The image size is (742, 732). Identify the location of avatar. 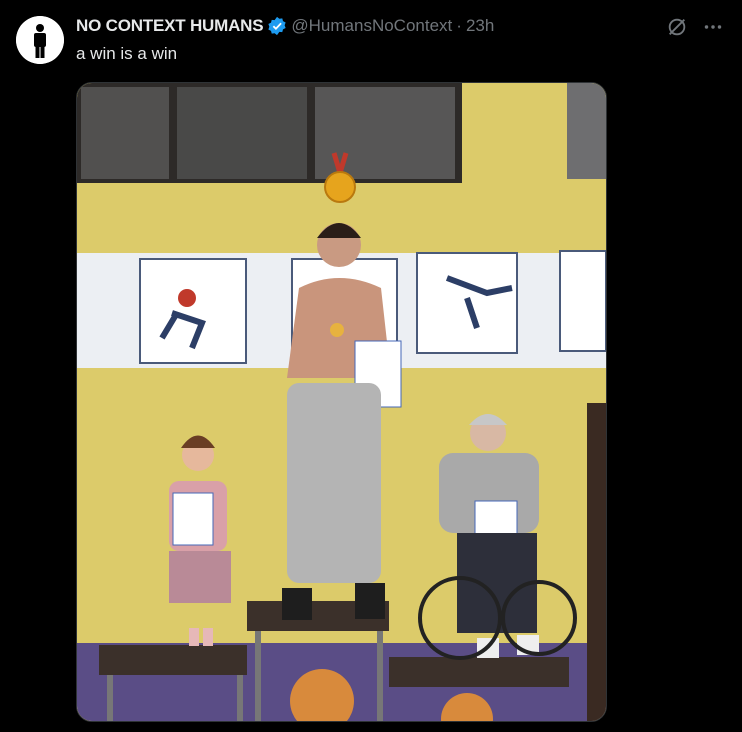
(40, 40).